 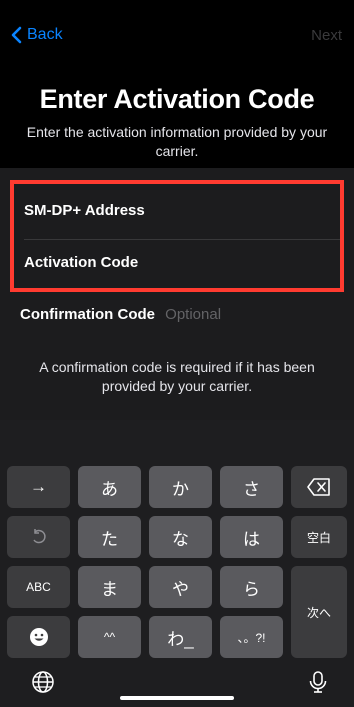 I want to click on smdp-address-field: SM-DP+ Address, so click(x=177, y=210).